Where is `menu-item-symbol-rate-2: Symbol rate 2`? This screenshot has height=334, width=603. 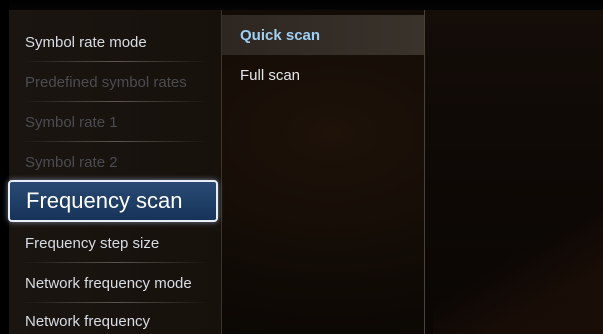 menu-item-symbol-rate-2: Symbol rate 2 is located at coordinates (115, 162).